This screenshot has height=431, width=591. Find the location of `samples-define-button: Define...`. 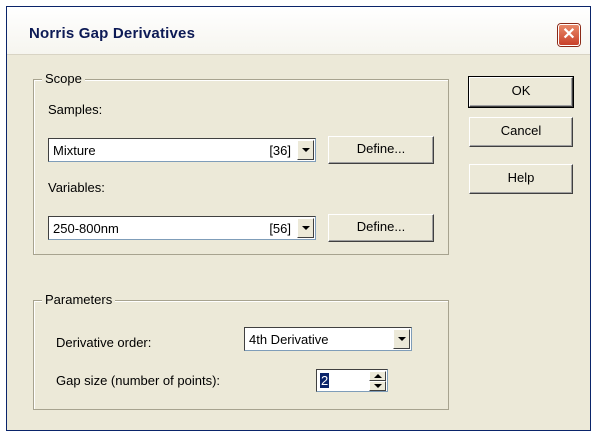

samples-define-button: Define... is located at coordinates (381, 150).